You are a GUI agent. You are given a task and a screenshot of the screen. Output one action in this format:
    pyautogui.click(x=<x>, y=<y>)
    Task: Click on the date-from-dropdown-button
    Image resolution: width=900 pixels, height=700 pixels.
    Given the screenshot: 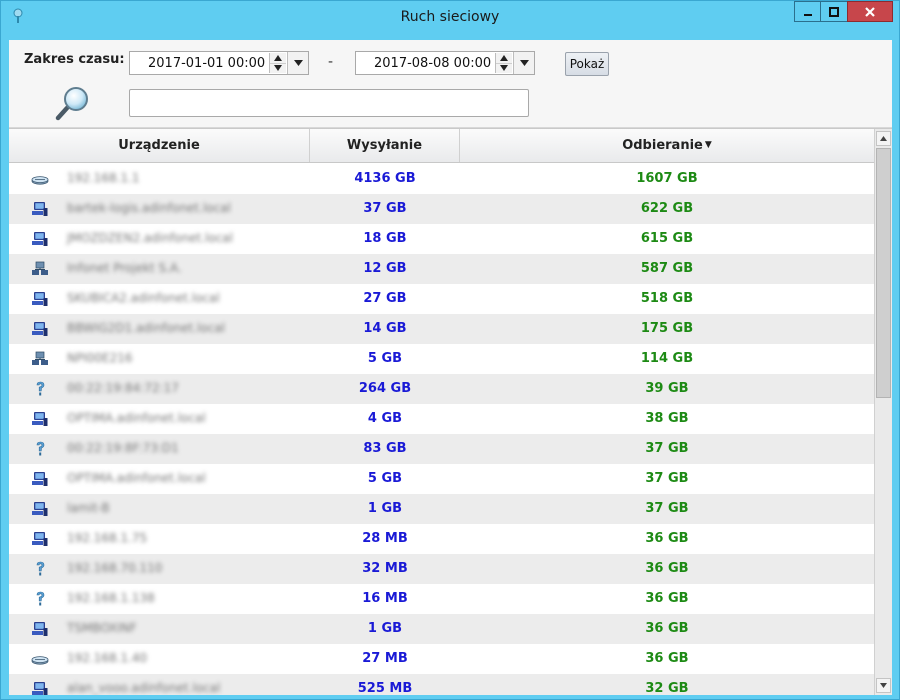 What is the action you would take?
    pyautogui.click(x=297, y=63)
    